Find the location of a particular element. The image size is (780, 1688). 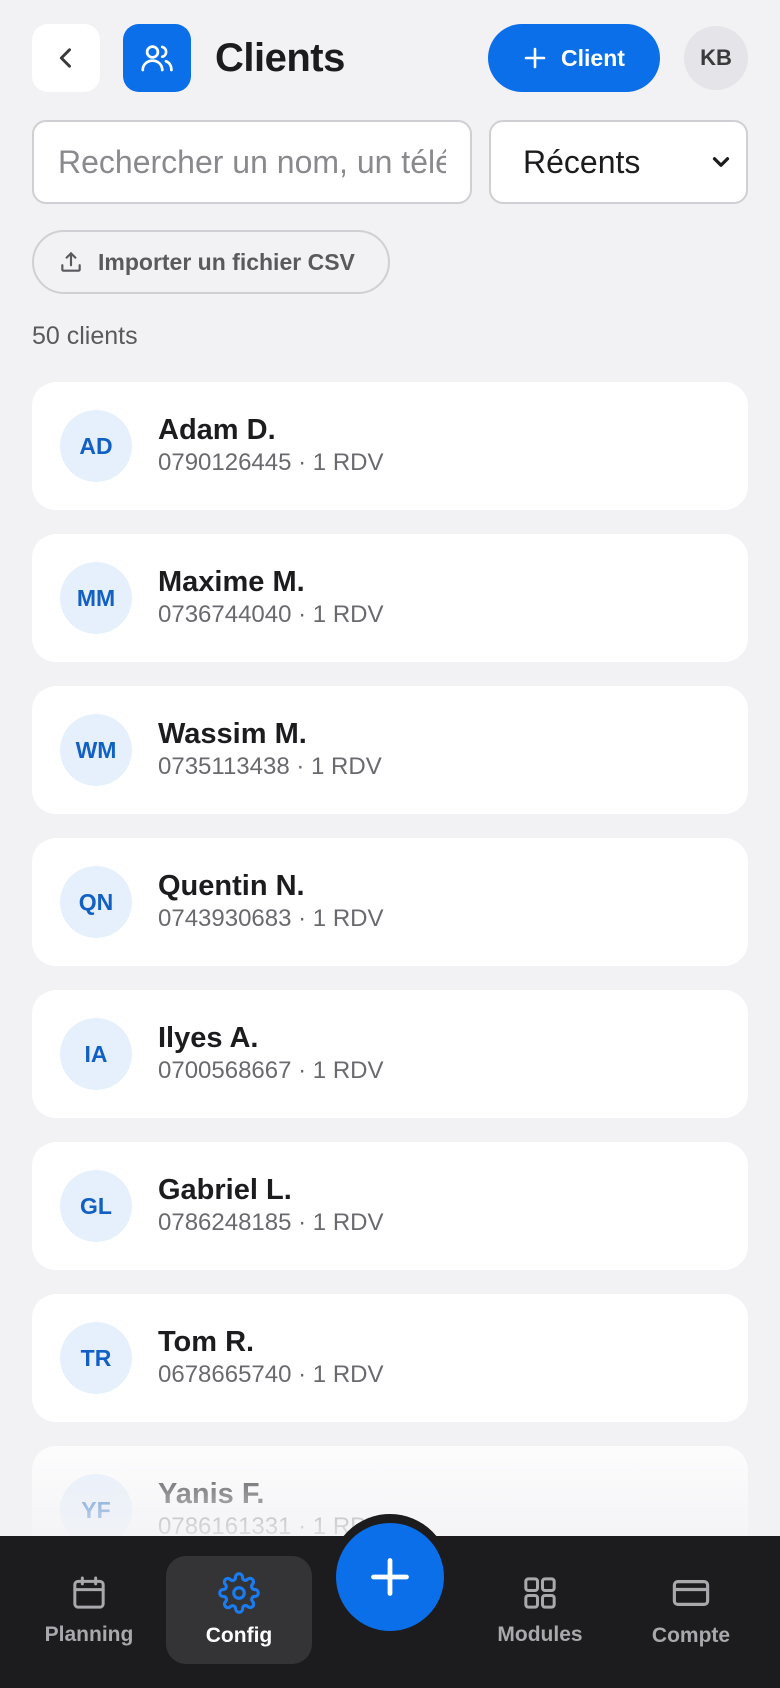

import-csv-button: Importer un fichier CSV is located at coordinates (211, 262).